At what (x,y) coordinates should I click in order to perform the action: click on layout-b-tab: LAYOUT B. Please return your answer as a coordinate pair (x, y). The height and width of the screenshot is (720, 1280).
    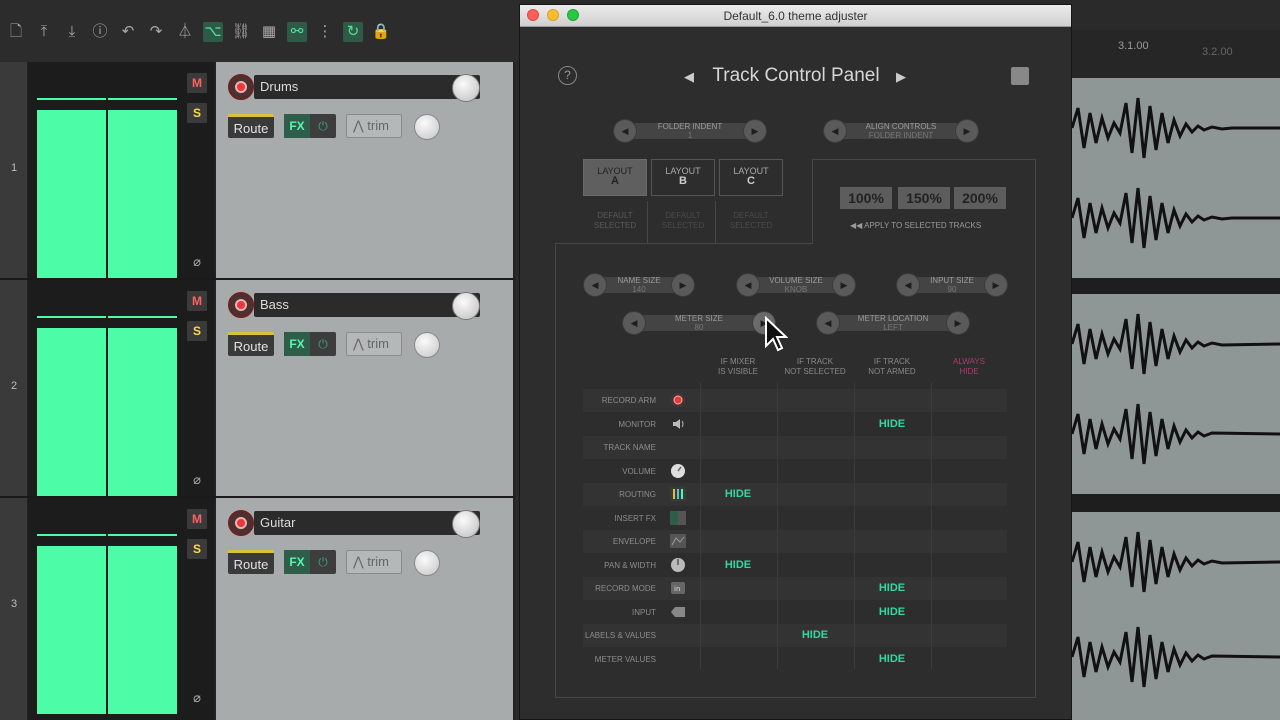
    Looking at the image, I should click on (683, 177).